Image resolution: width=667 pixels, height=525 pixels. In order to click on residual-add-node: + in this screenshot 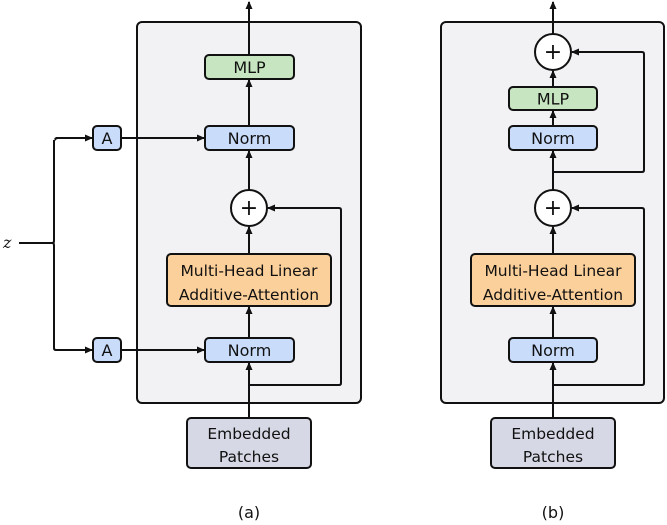, I will do `click(249, 208)`.